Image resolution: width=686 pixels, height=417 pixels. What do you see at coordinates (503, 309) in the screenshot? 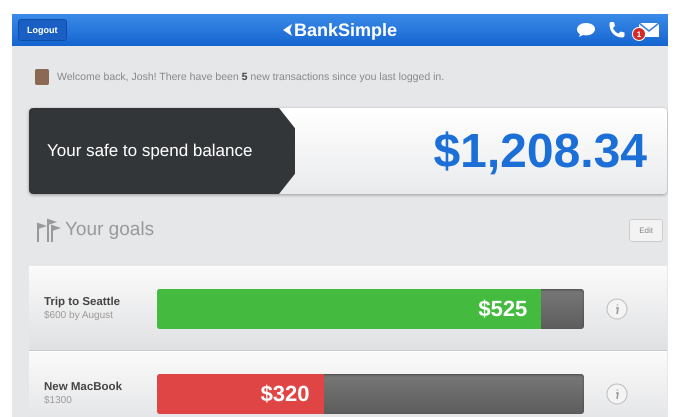
I see `goal-amount: $525` at bounding box center [503, 309].